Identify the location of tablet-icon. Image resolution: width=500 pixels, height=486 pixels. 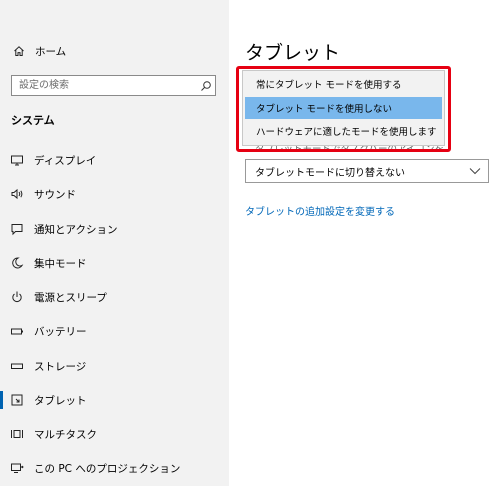
(17, 400).